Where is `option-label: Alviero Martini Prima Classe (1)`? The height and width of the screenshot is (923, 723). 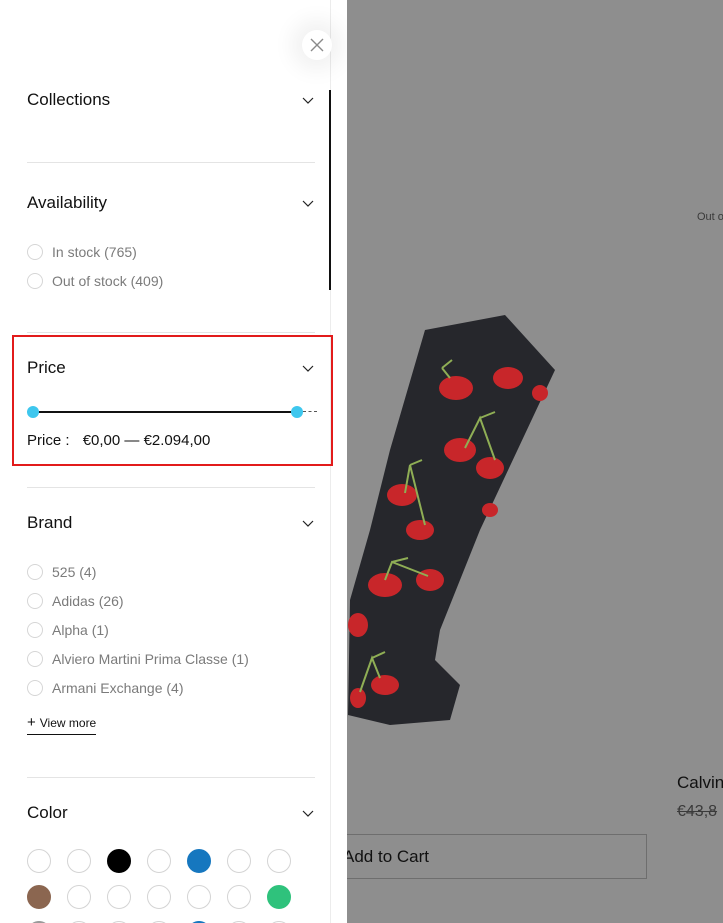 option-label: Alviero Martini Prima Classe (1) is located at coordinates (150, 659).